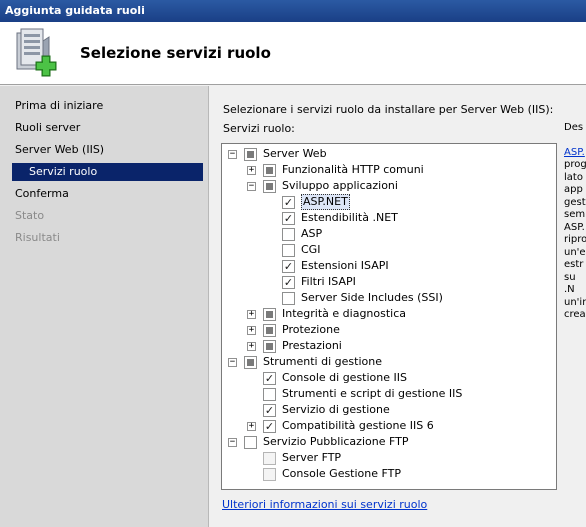  What do you see at coordinates (37, 237) in the screenshot?
I see `nav-item-risultati: Risultati` at bounding box center [37, 237].